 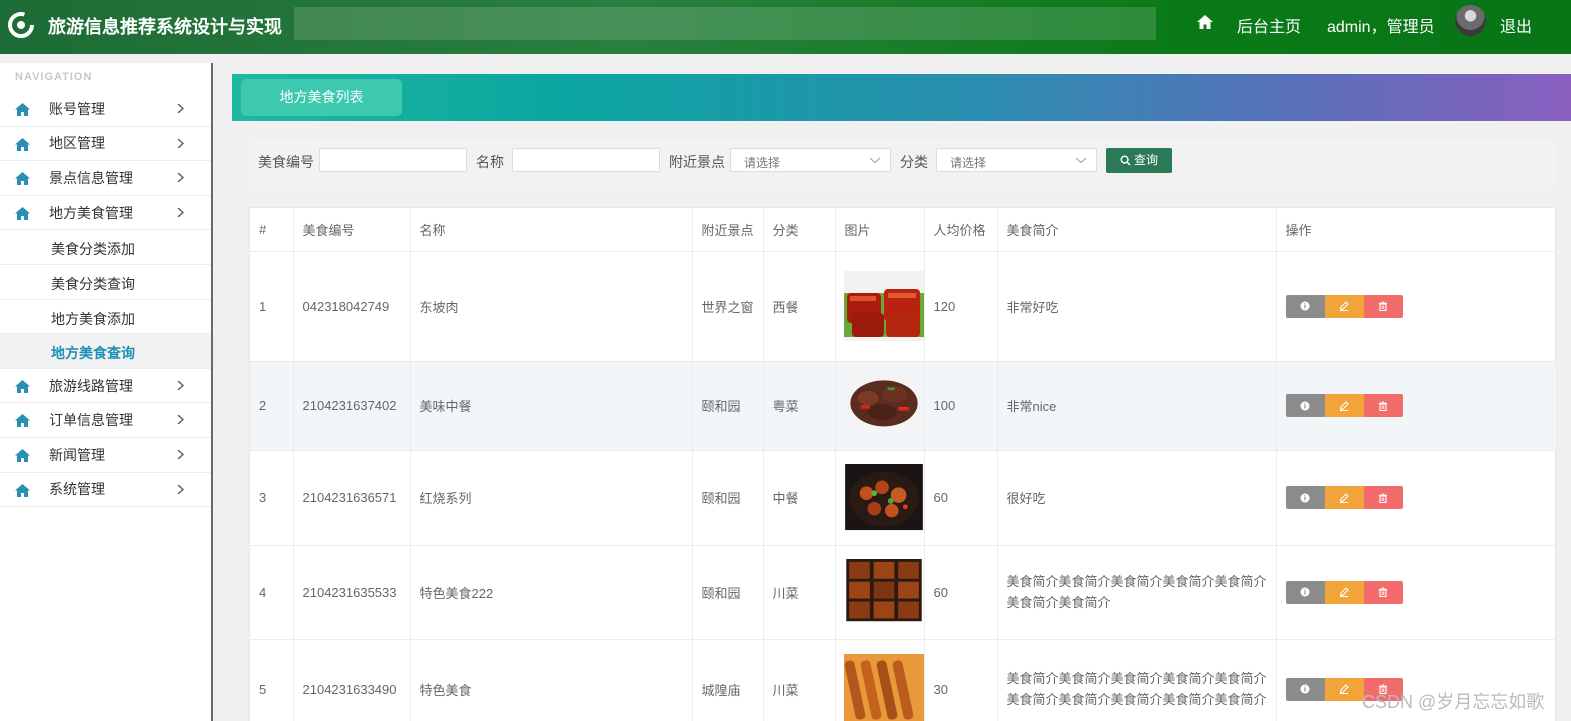 I want to click on food-name: 美味中餐, so click(x=551, y=406).